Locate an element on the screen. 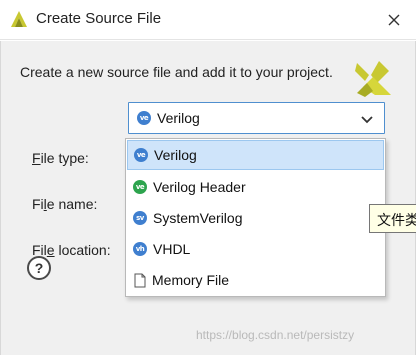 The height and width of the screenshot is (355, 416). file-location-label: File location: is located at coordinates (71, 250).